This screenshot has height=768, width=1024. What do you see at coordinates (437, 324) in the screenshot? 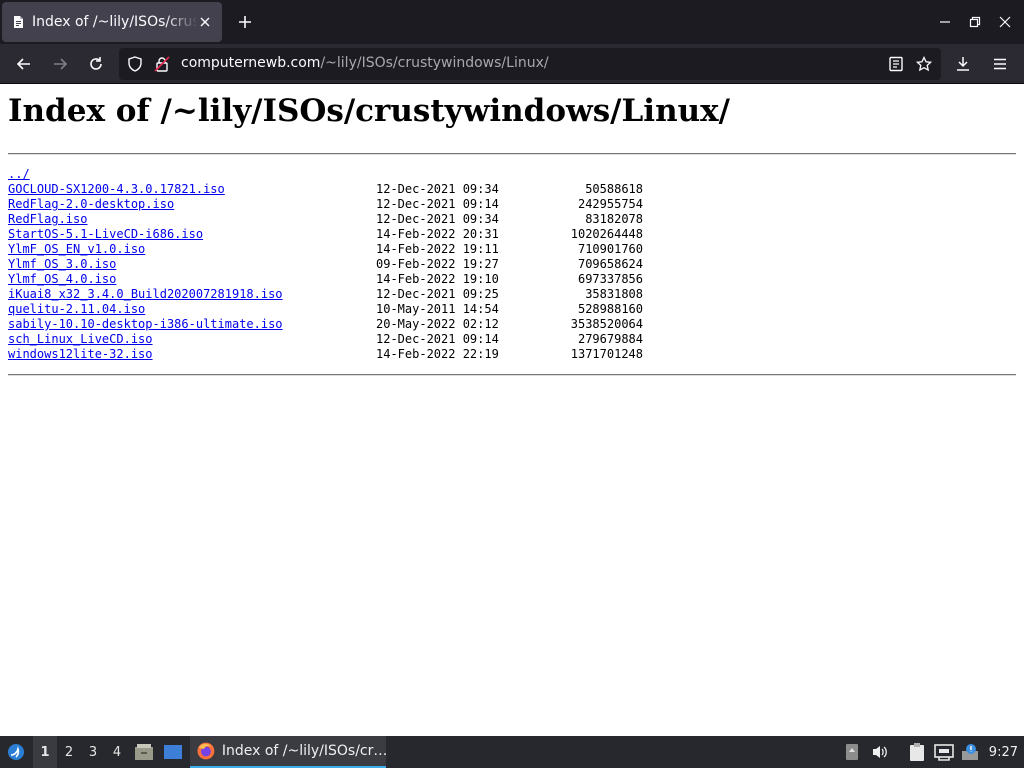
I see `file-date: 20-May-2022 02:12` at bounding box center [437, 324].